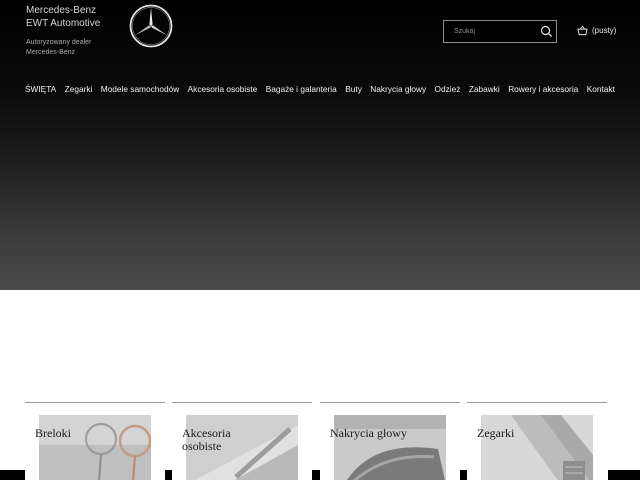  What do you see at coordinates (59, 42) in the screenshot?
I see `dealer-line1: Autoryzowany dealer` at bounding box center [59, 42].